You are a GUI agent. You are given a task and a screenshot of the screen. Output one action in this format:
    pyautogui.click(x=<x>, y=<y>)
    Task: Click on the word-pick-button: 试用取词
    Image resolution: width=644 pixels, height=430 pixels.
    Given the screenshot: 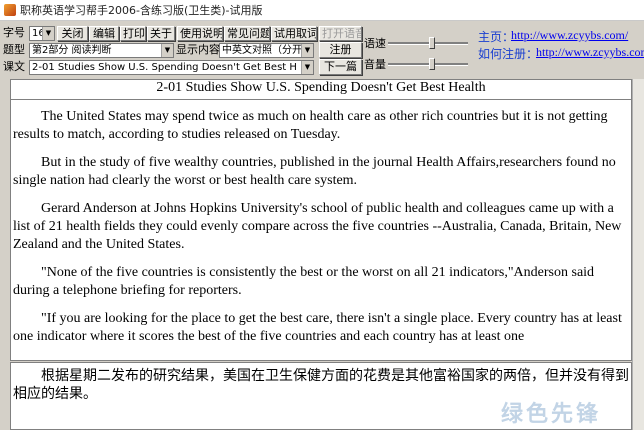 What is the action you would take?
    pyautogui.click(x=294, y=33)
    